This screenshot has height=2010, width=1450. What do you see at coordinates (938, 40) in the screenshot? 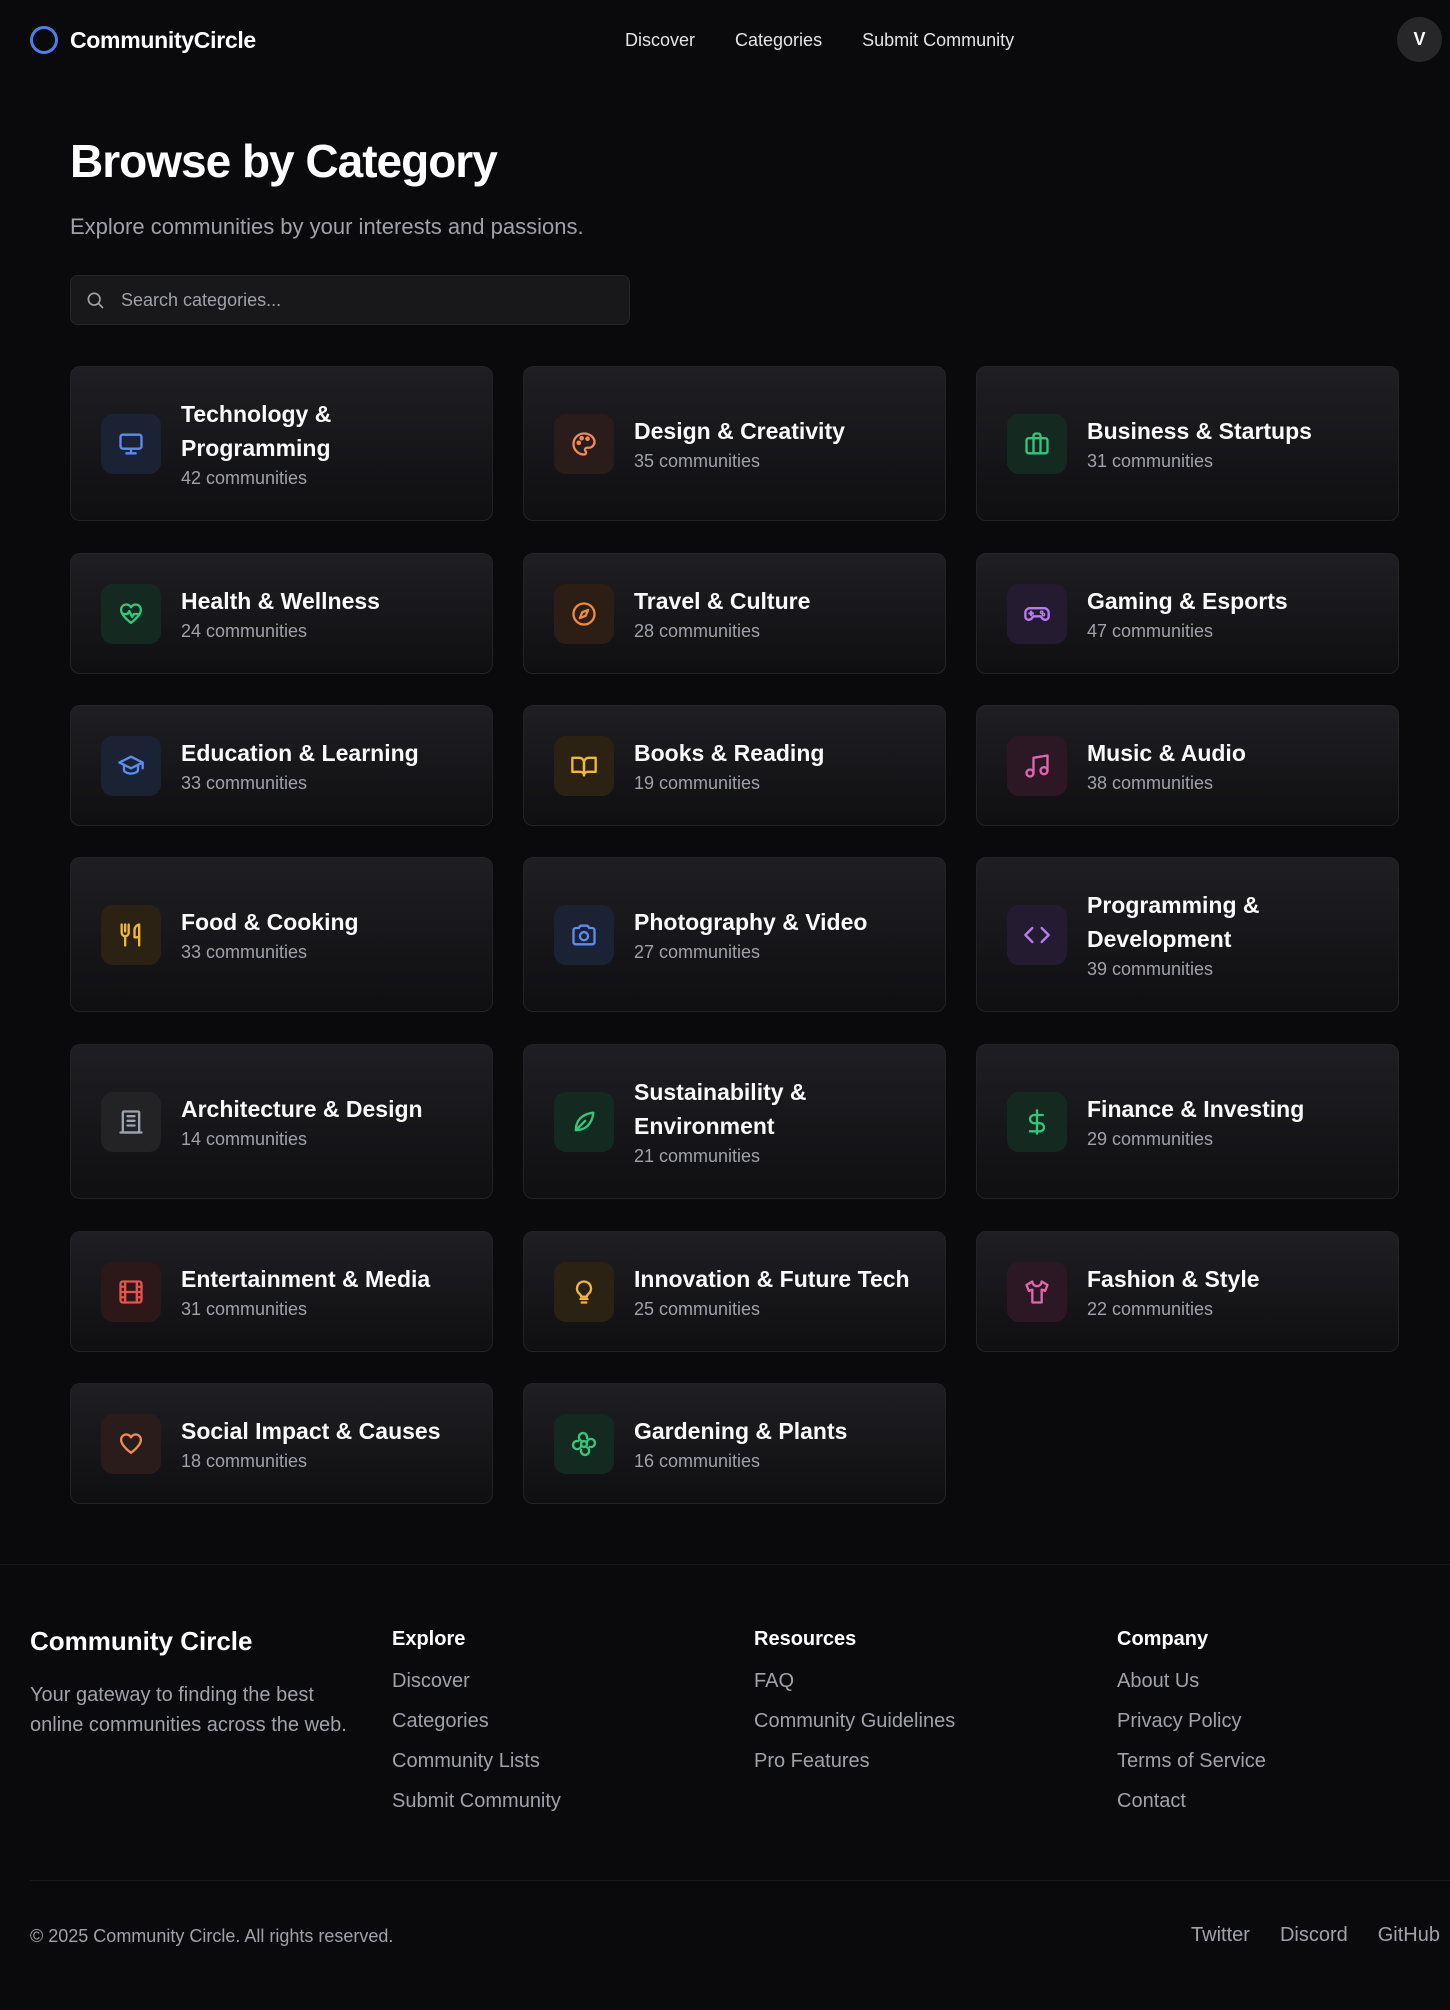
I see `nav-submit-community: Submit Community` at bounding box center [938, 40].